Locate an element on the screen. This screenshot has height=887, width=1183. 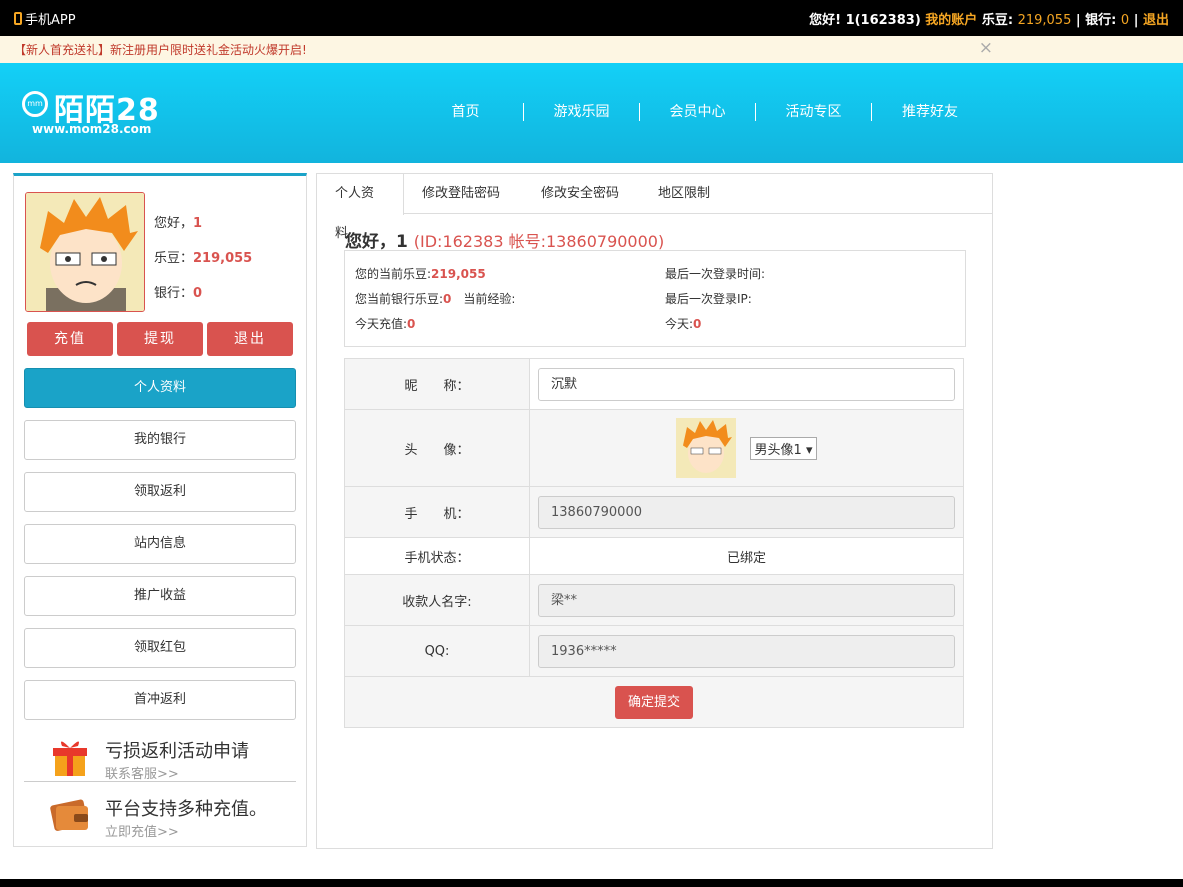
mobile-app-link: 手机APP is located at coordinates (45, 18).